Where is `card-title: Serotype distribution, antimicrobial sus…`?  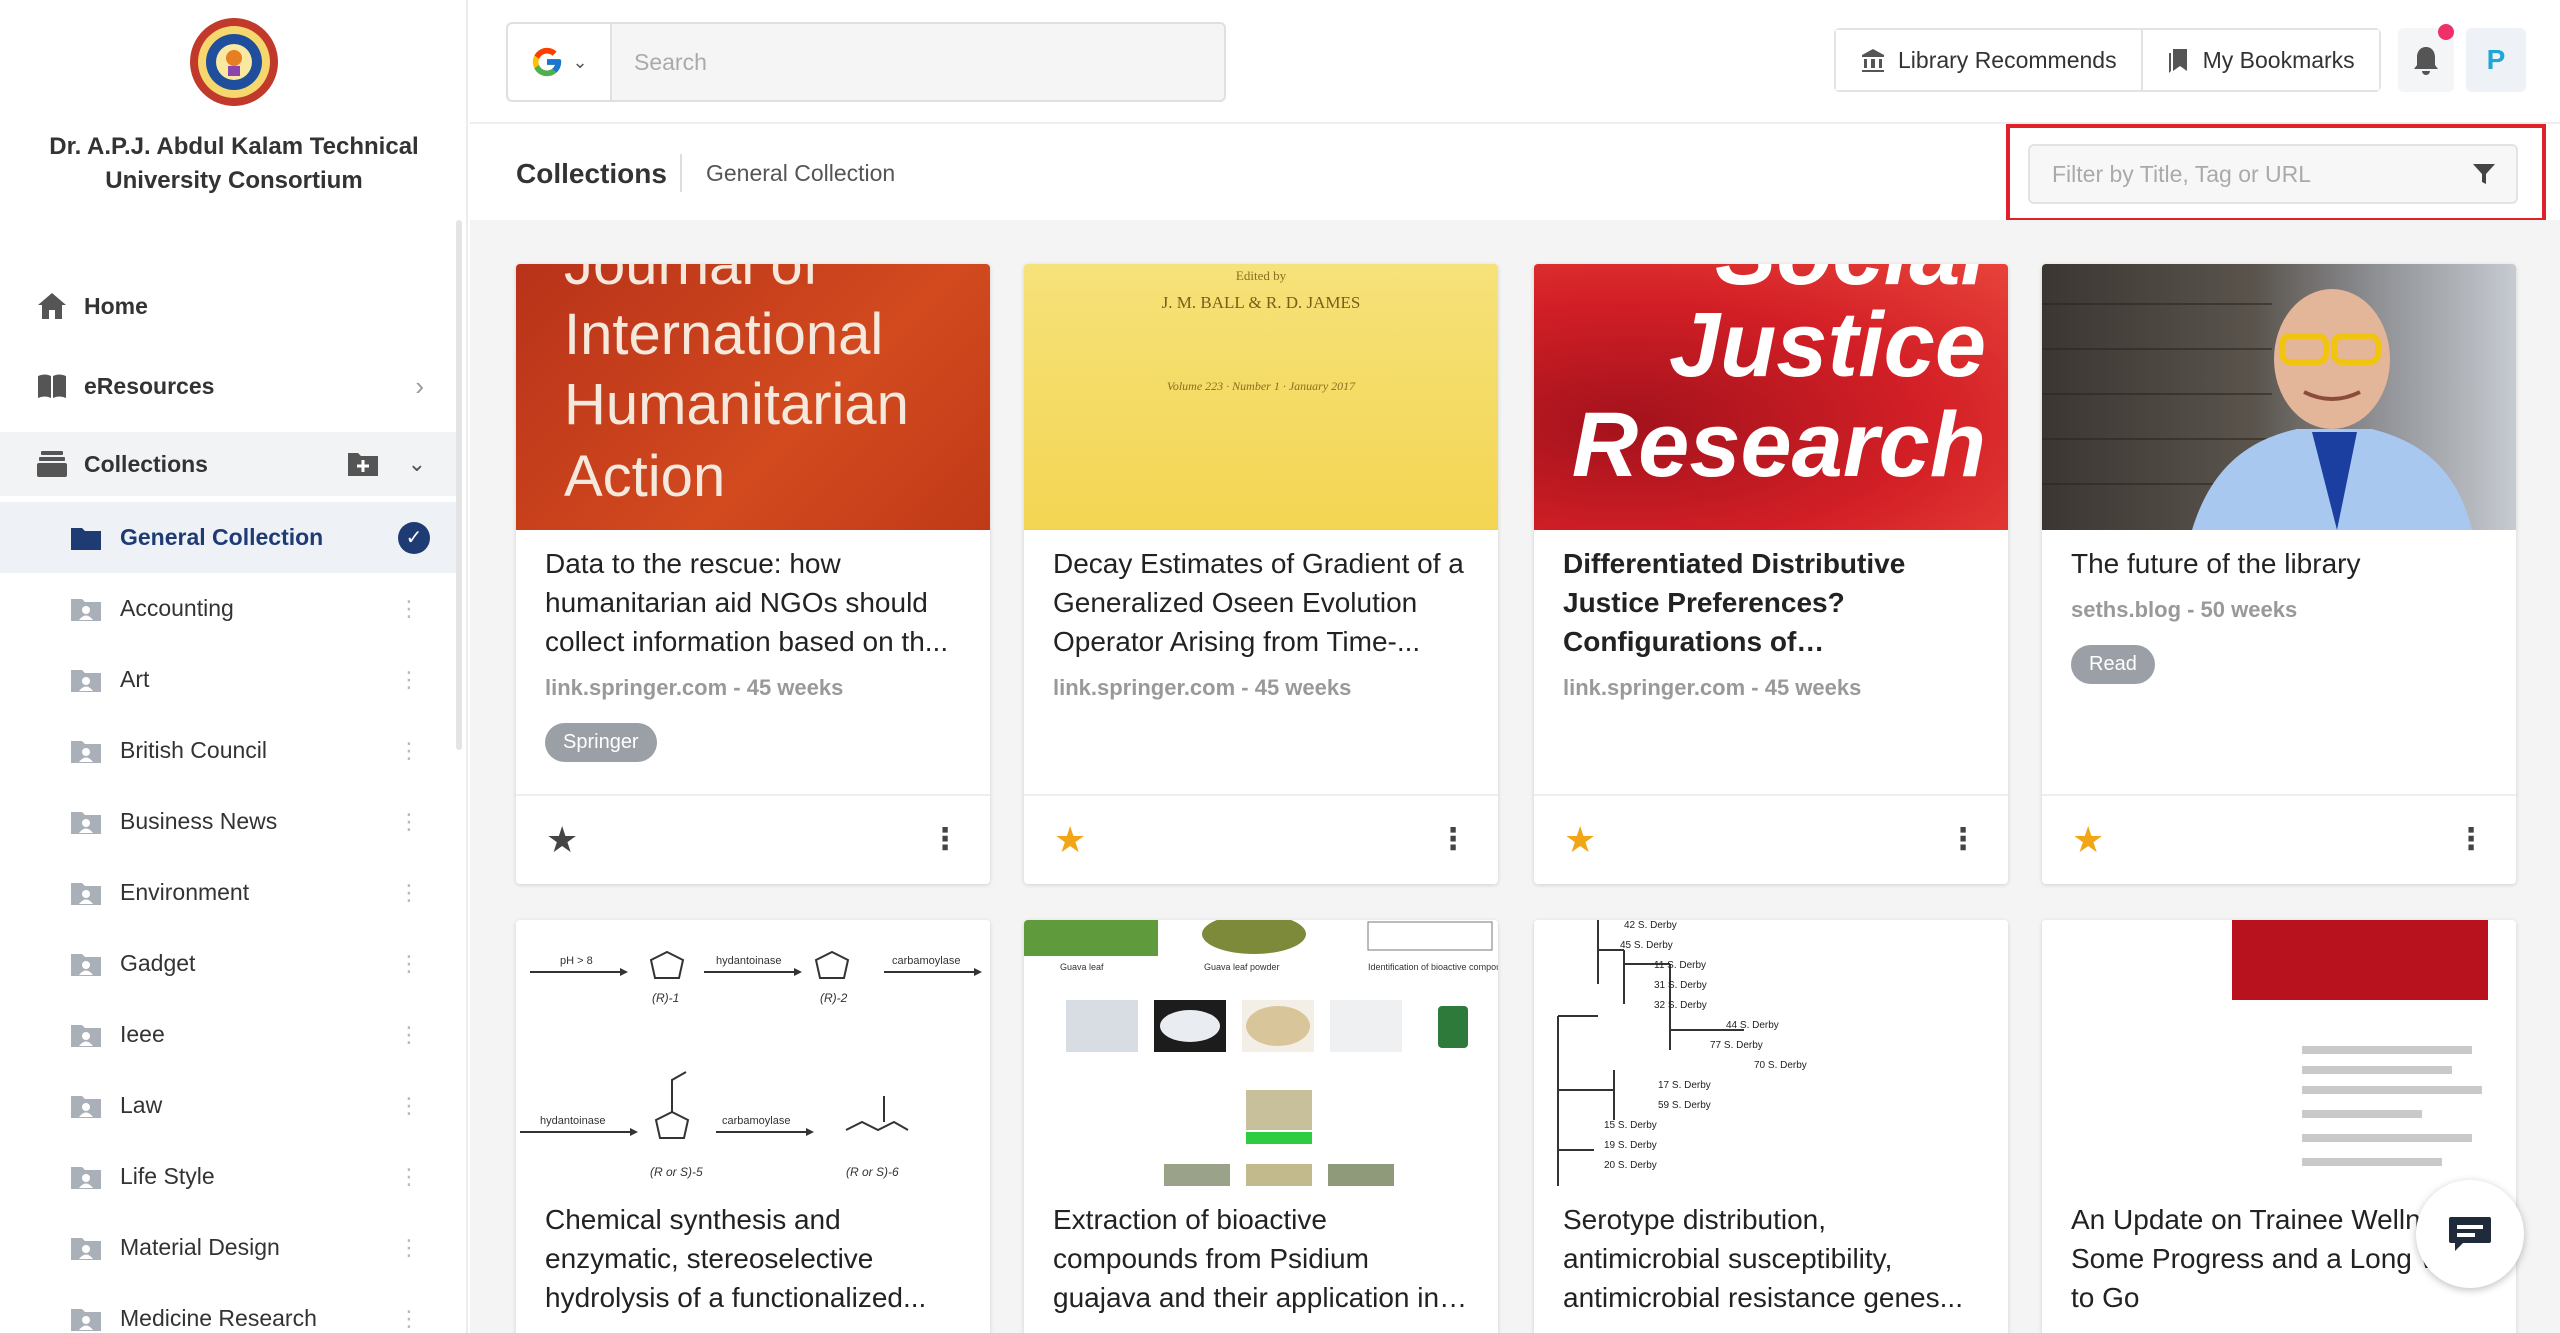 card-title: Serotype distribution, antimicrobial sus… is located at coordinates (1771, 1258).